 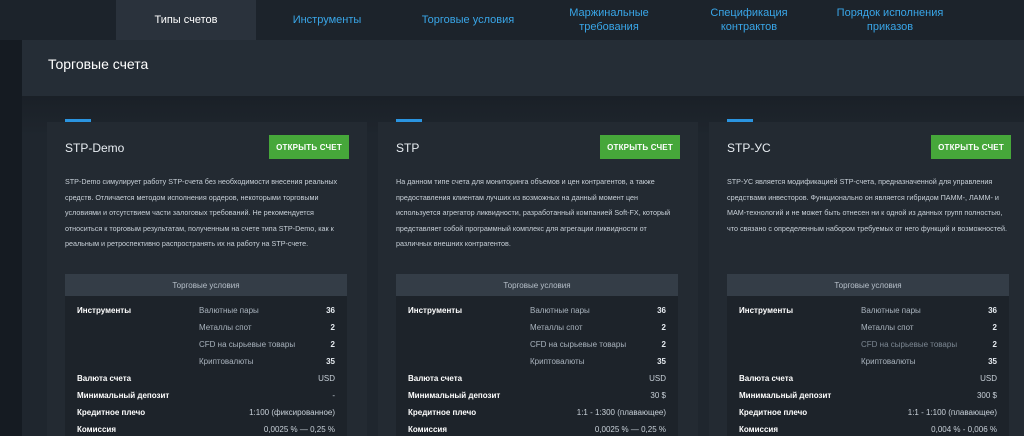 What do you see at coordinates (658, 395) in the screenshot?
I see `condition-value: 30 $` at bounding box center [658, 395].